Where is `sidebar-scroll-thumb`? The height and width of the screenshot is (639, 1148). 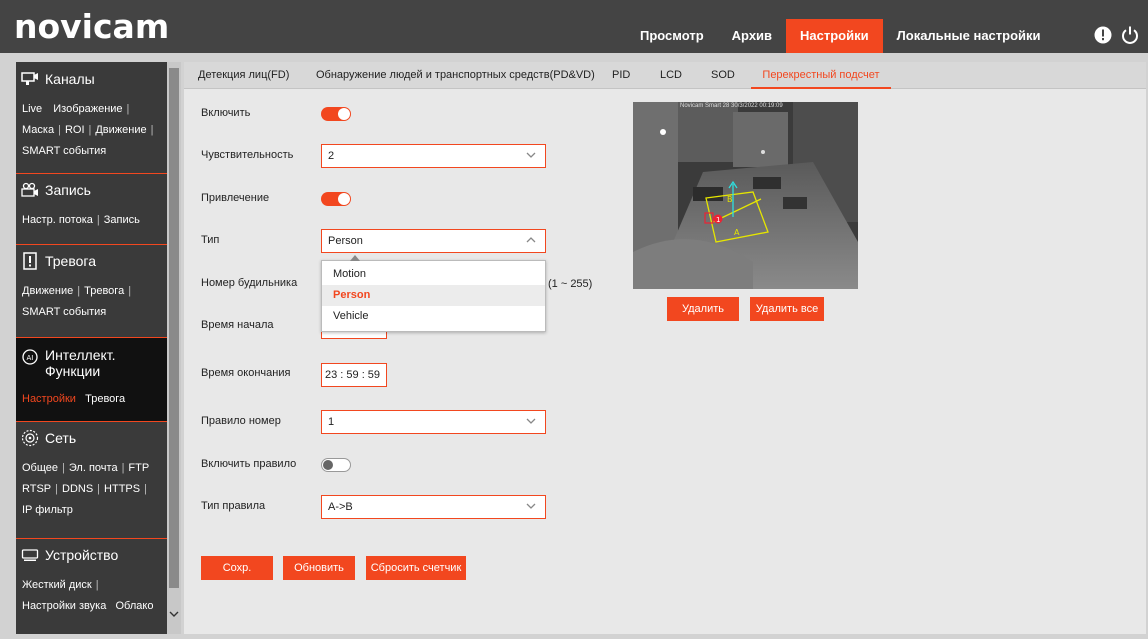
sidebar-scroll-thumb is located at coordinates (174, 328).